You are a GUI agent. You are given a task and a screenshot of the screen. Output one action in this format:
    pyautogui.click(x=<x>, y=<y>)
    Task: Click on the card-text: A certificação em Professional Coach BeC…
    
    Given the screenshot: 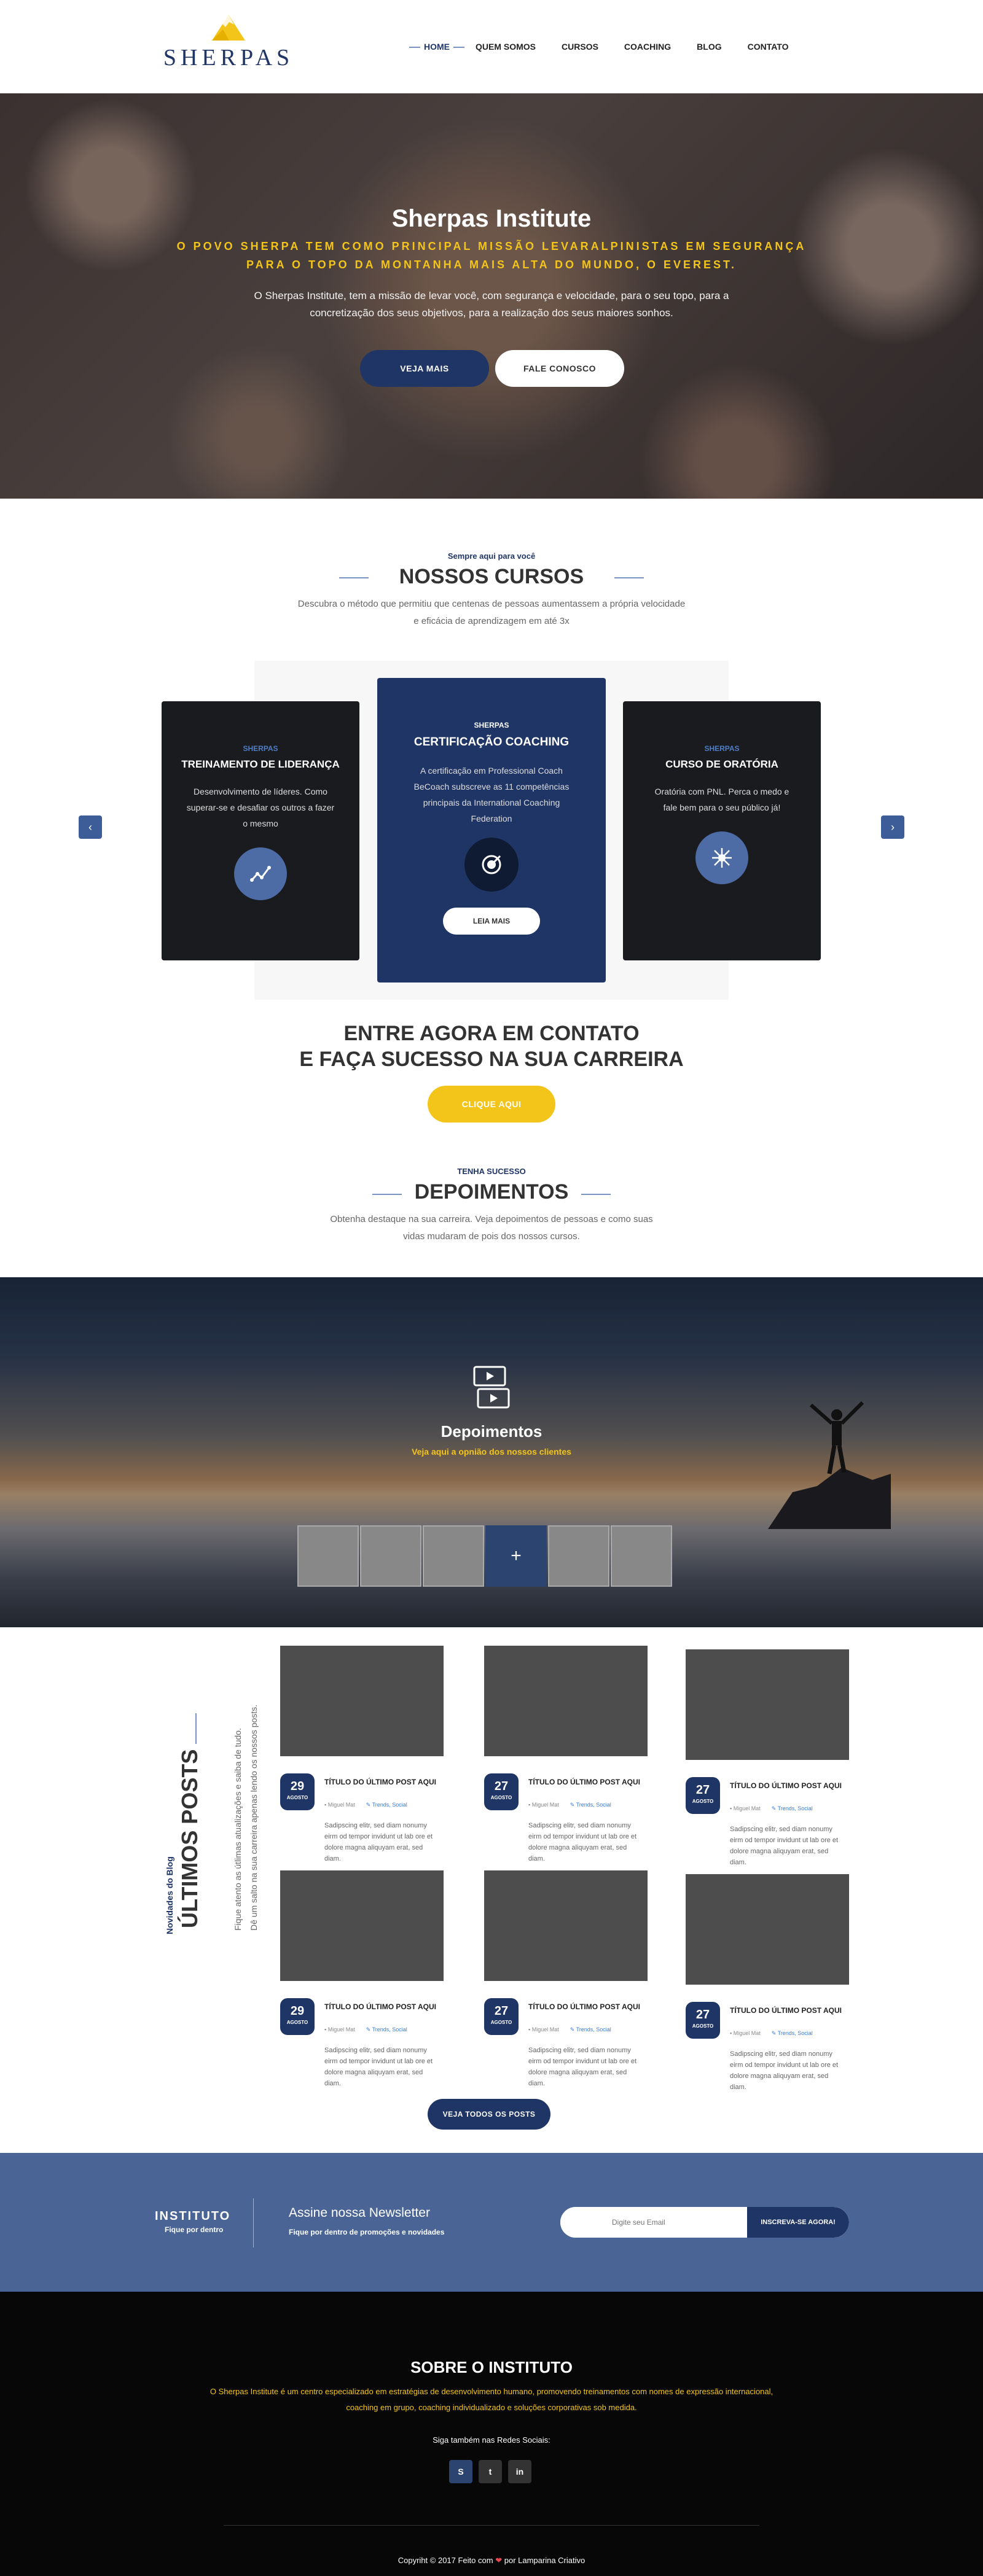 What is the action you would take?
    pyautogui.click(x=491, y=794)
    